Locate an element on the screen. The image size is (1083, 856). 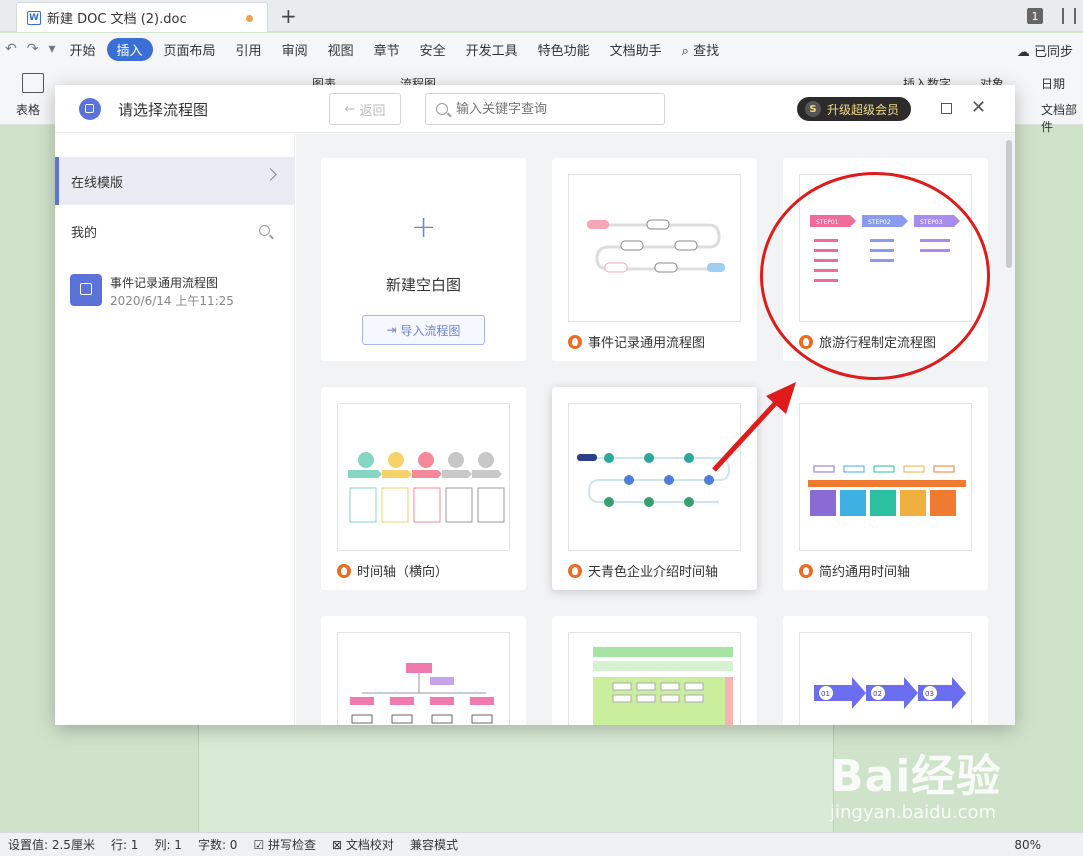
template-title: 天青色企业介绍时间轴 is located at coordinates (643, 570).